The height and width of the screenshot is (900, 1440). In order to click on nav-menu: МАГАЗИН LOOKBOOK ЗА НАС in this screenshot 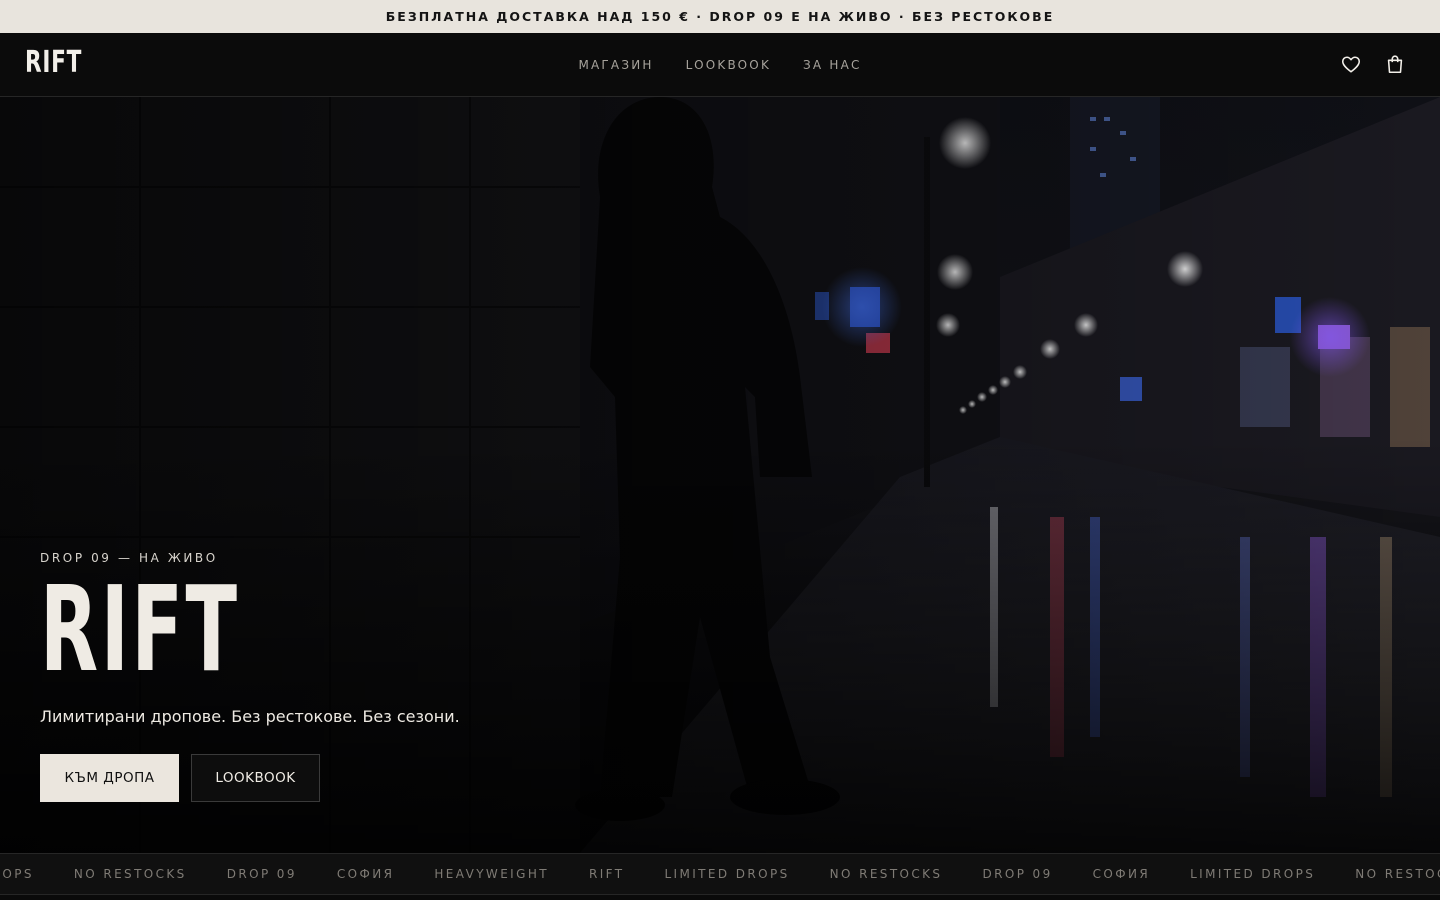, I will do `click(720, 65)`.